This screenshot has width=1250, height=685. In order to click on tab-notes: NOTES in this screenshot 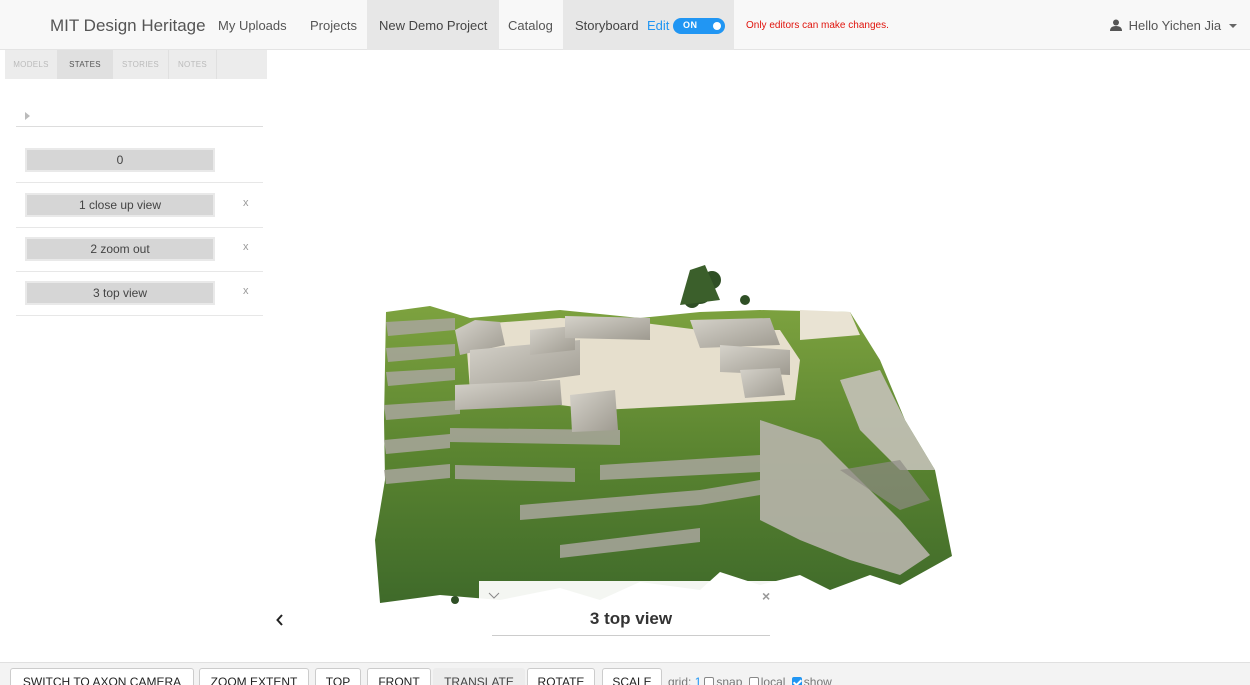, I will do `click(193, 64)`.